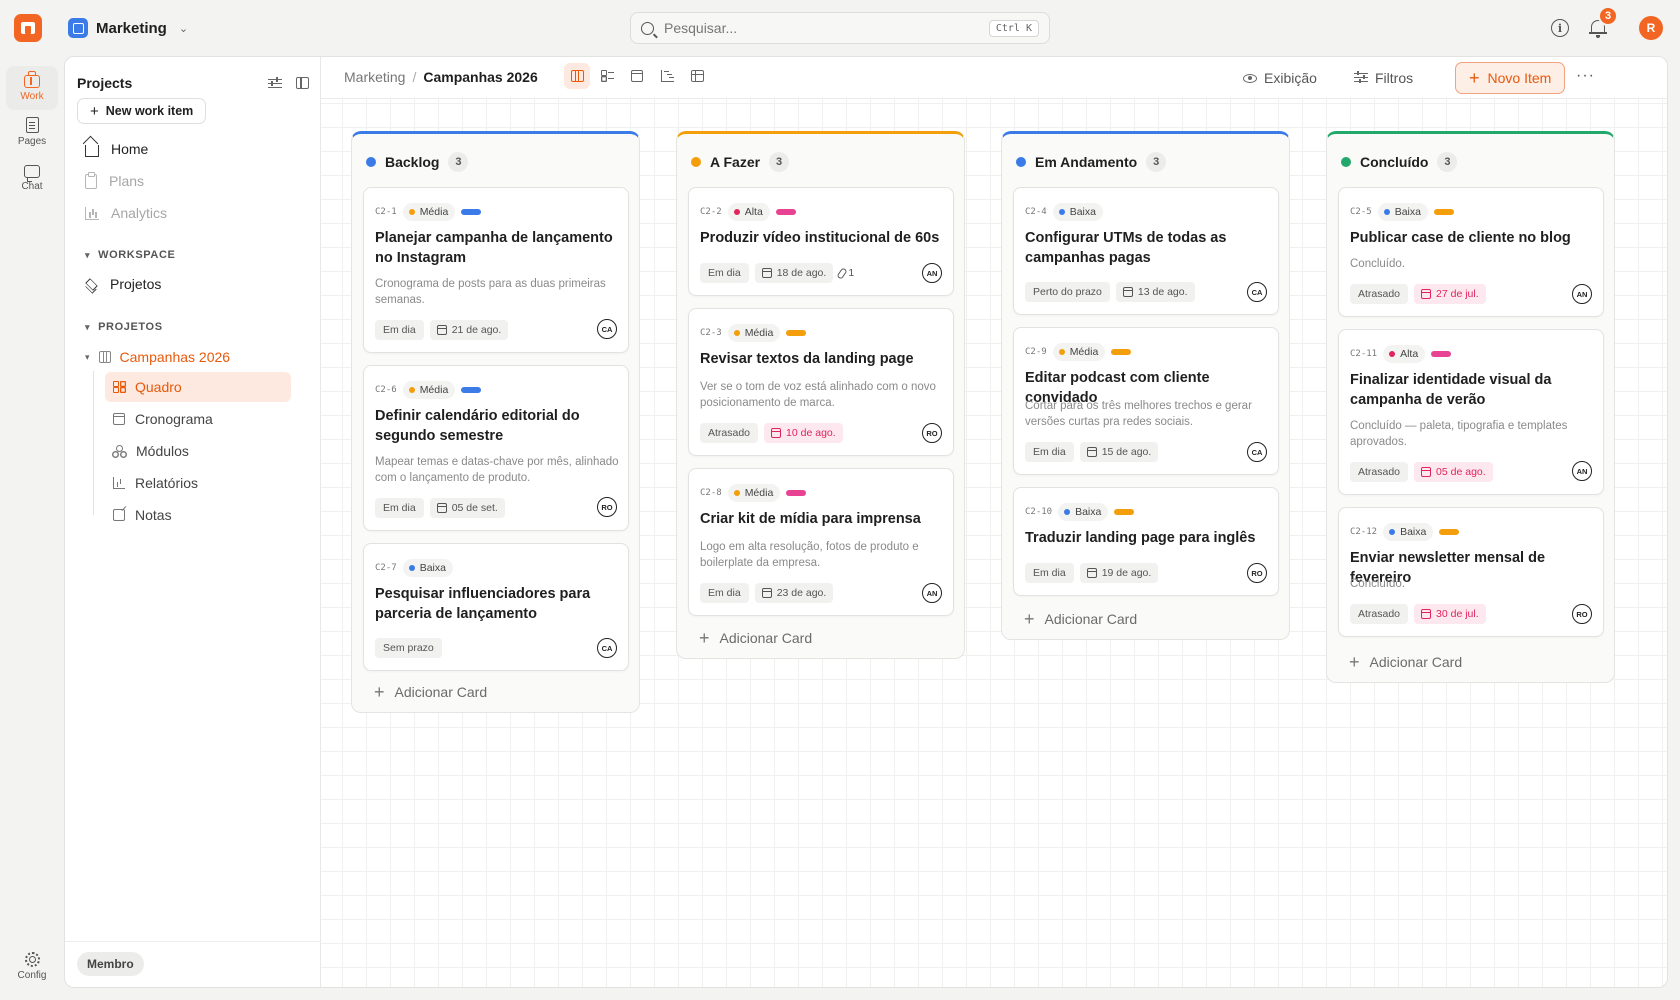 The image size is (1680, 1000). Describe the element at coordinates (32, 966) in the screenshot. I see `rail-item-config: Config` at that location.